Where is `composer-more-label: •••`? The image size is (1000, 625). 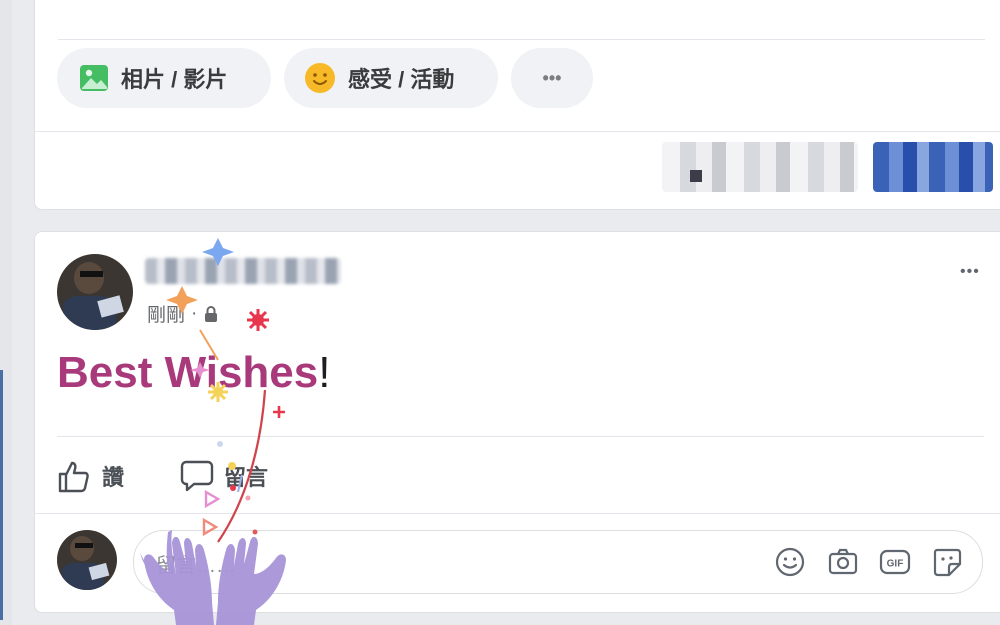 composer-more-label: ••• is located at coordinates (552, 77).